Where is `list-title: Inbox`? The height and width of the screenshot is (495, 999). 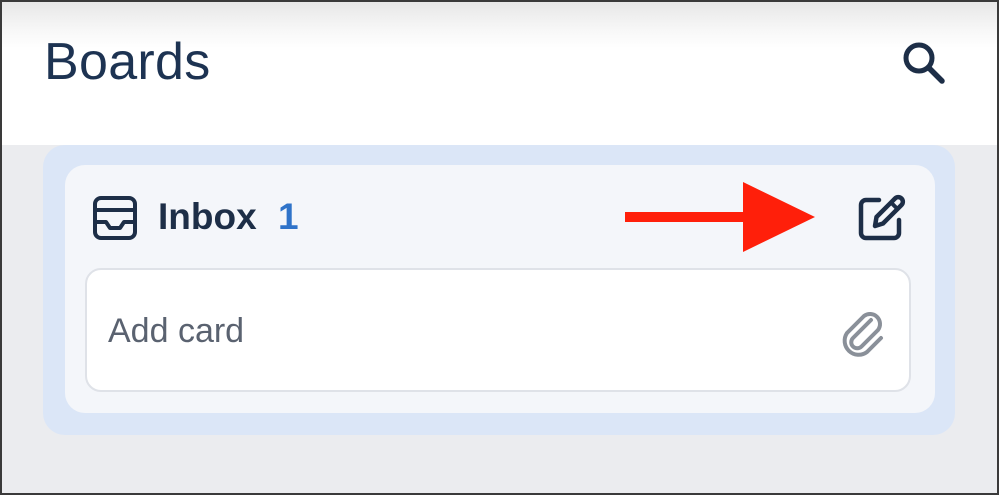 list-title: Inbox is located at coordinates (207, 216).